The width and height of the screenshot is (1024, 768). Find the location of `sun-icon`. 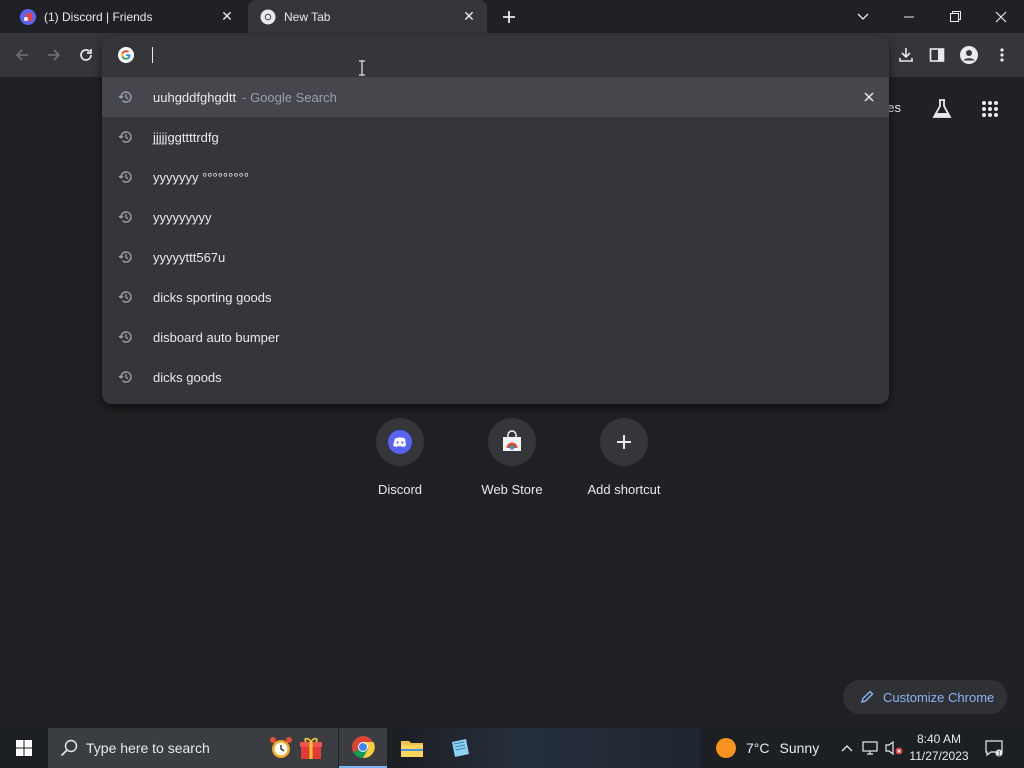

sun-icon is located at coordinates (726, 748).